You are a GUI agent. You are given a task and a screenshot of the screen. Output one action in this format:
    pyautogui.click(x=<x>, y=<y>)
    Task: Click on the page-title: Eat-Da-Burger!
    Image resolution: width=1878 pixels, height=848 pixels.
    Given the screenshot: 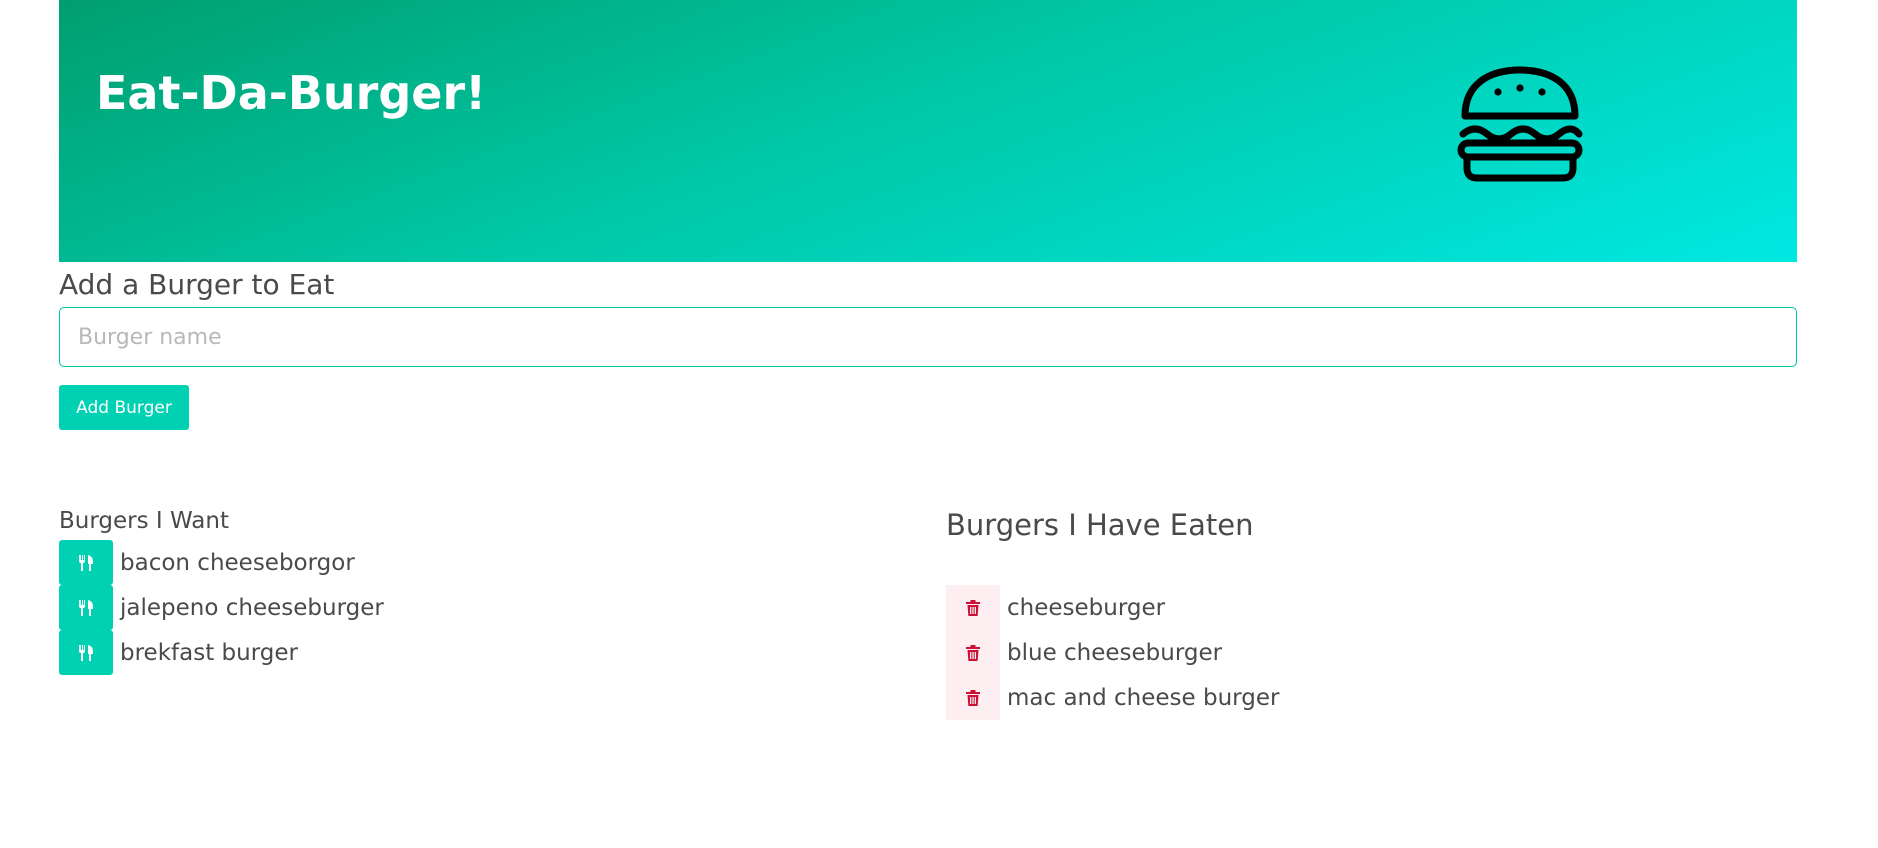 What is the action you would take?
    pyautogui.click(x=291, y=93)
    